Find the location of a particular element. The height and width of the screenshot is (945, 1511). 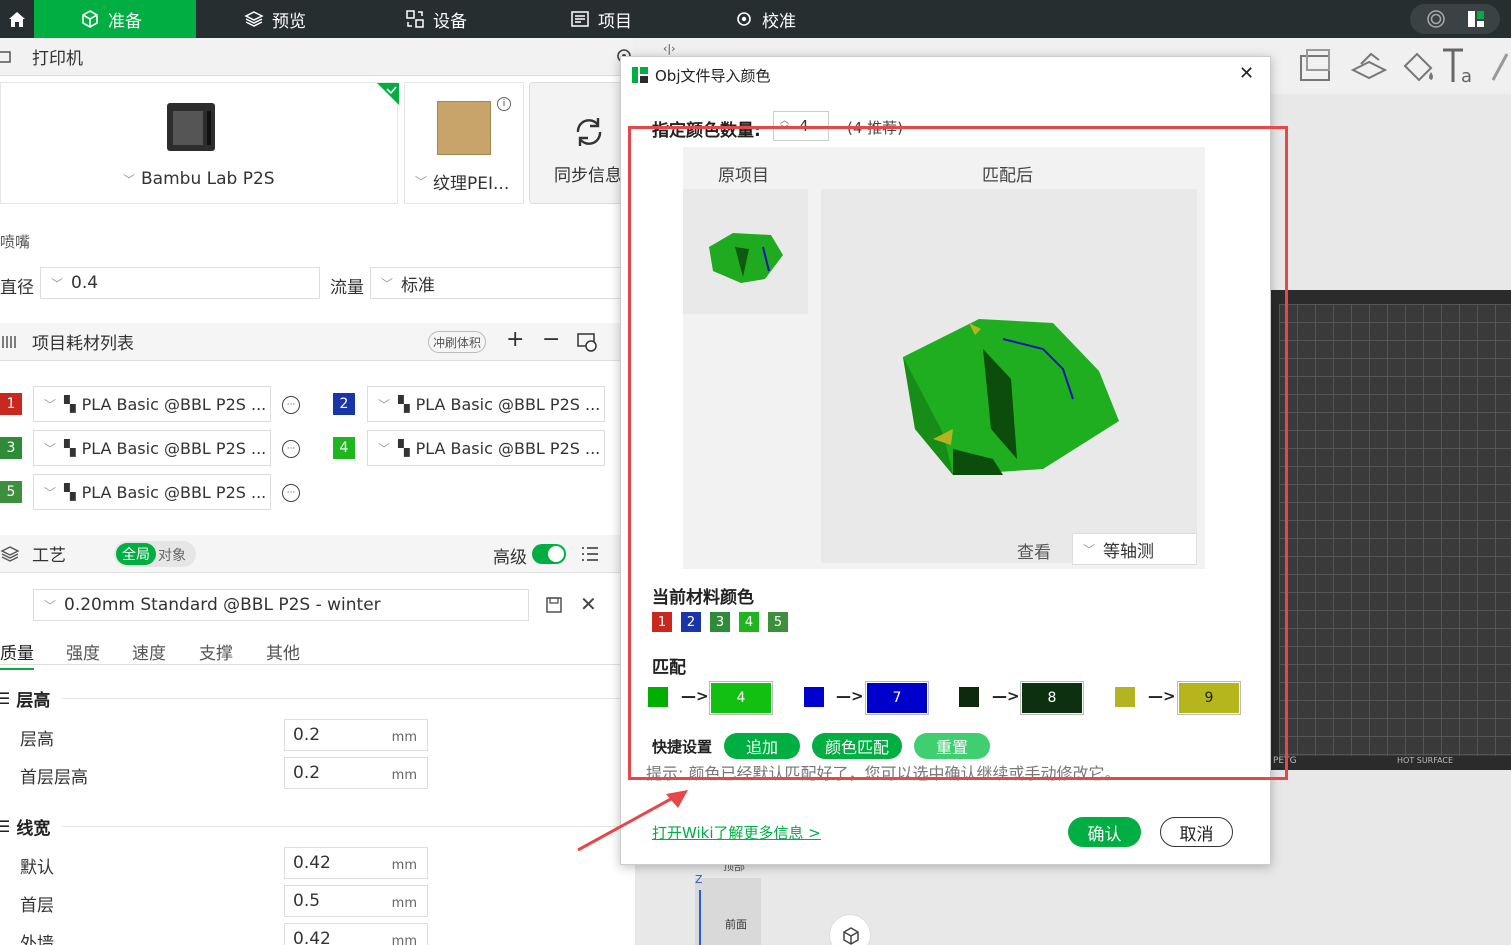

info-icon: i is located at coordinates (504, 104).